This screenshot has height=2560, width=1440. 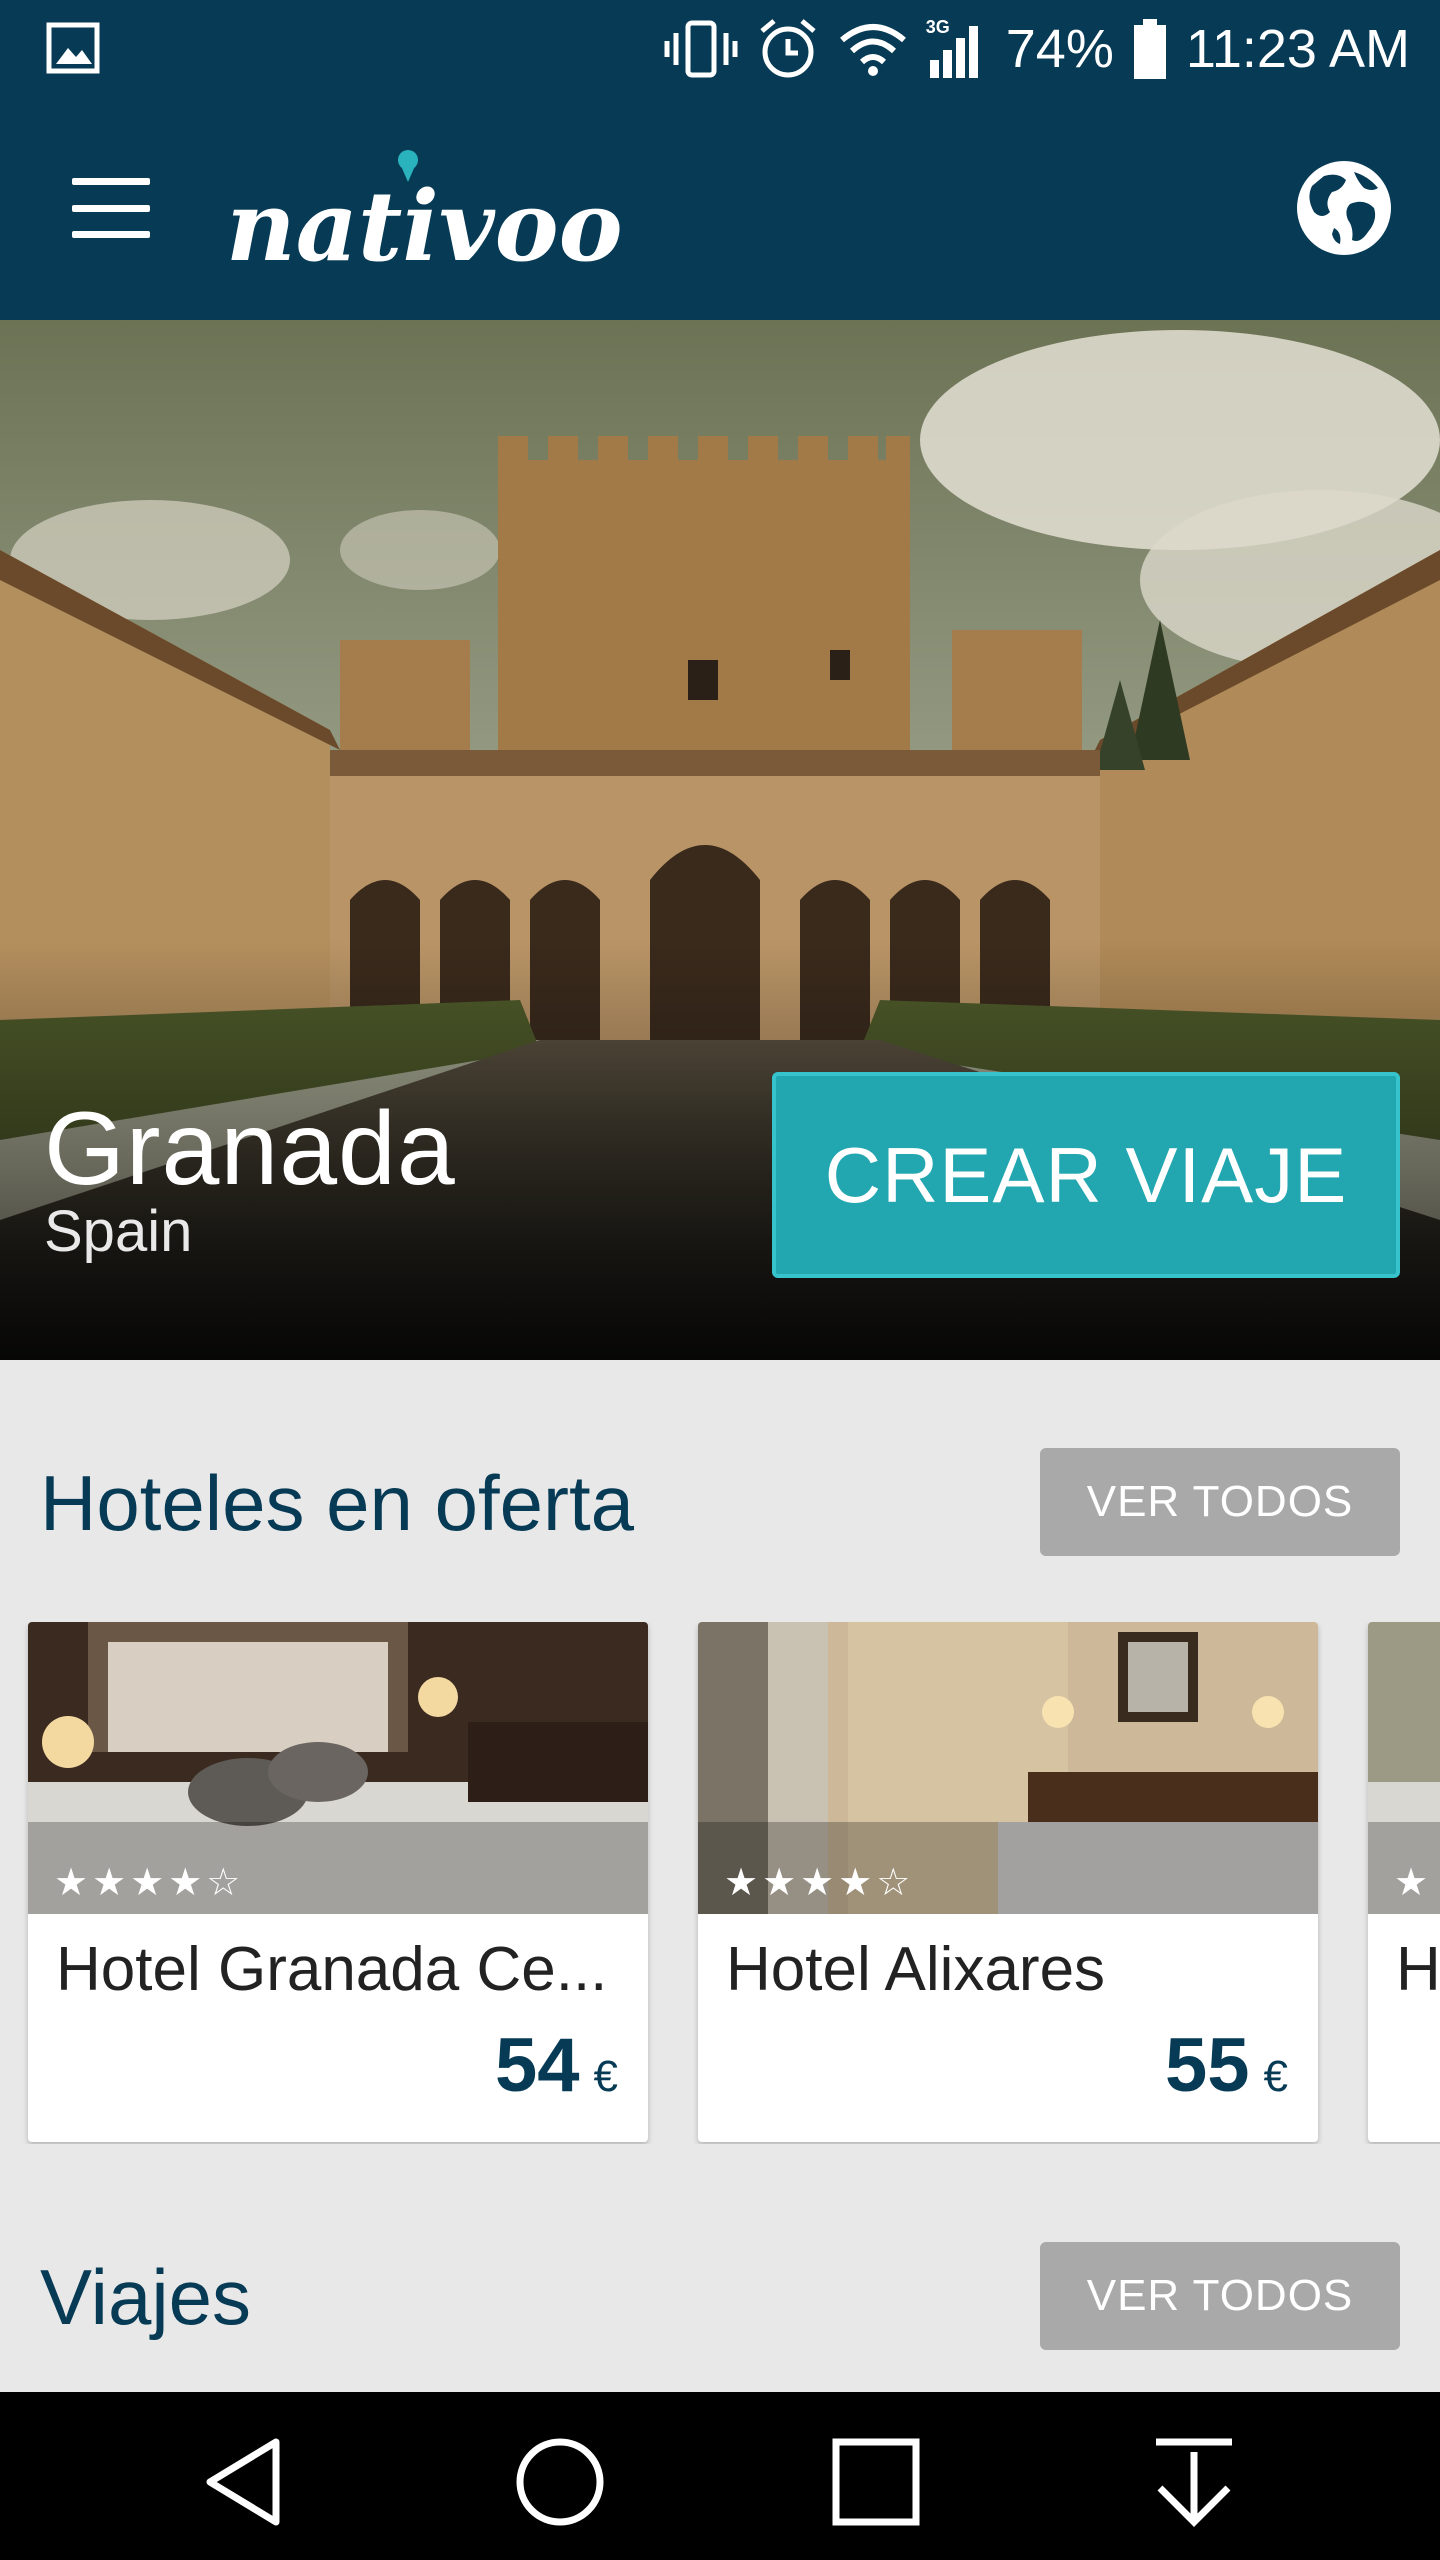 What do you see at coordinates (1150, 49) in the screenshot?
I see `battery-icon` at bounding box center [1150, 49].